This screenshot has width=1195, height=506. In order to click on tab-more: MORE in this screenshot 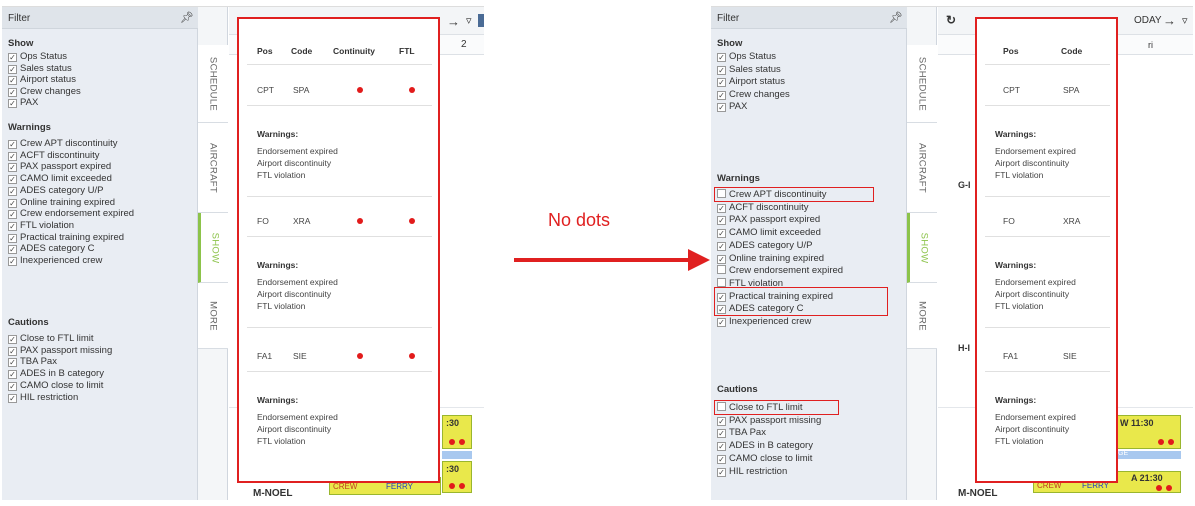, I will do `click(922, 316)`.